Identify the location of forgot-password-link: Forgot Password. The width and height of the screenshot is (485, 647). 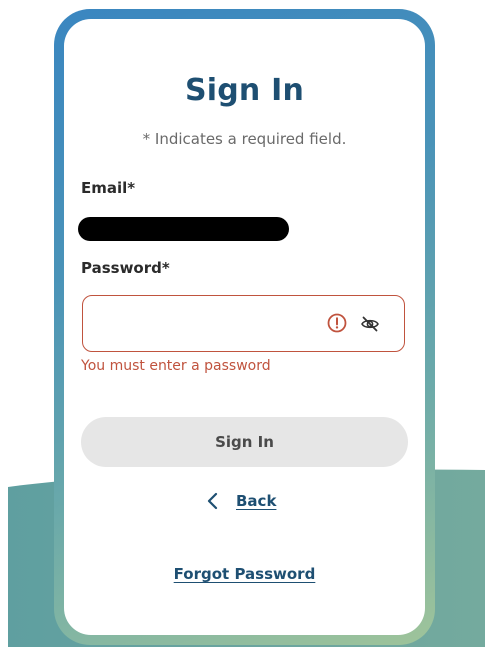
(244, 574).